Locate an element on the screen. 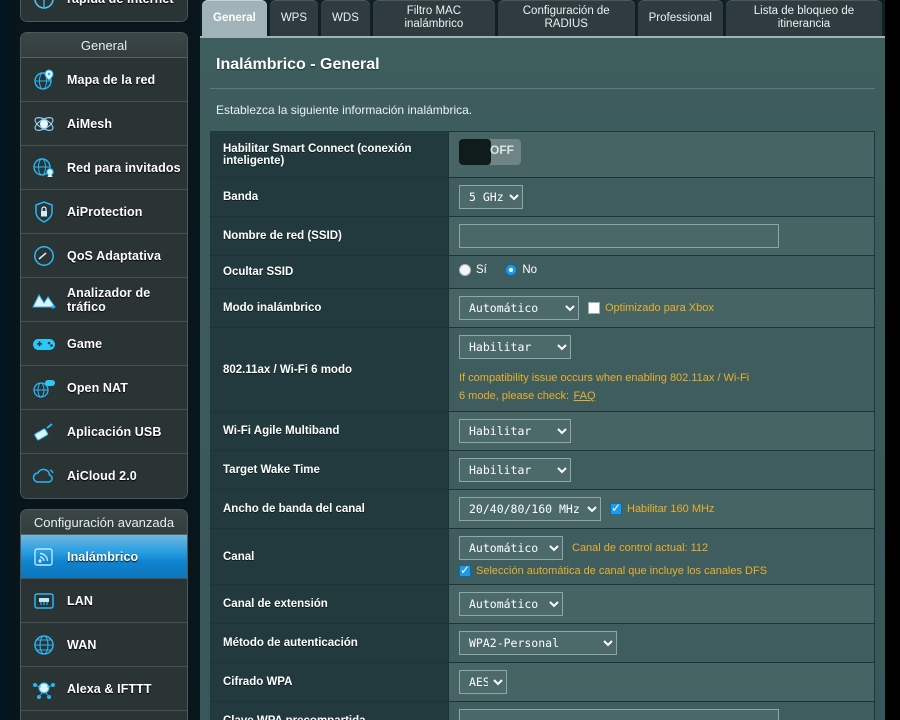 The width and height of the screenshot is (900, 720). xbox-optimized-checkbox is located at coordinates (594, 308).